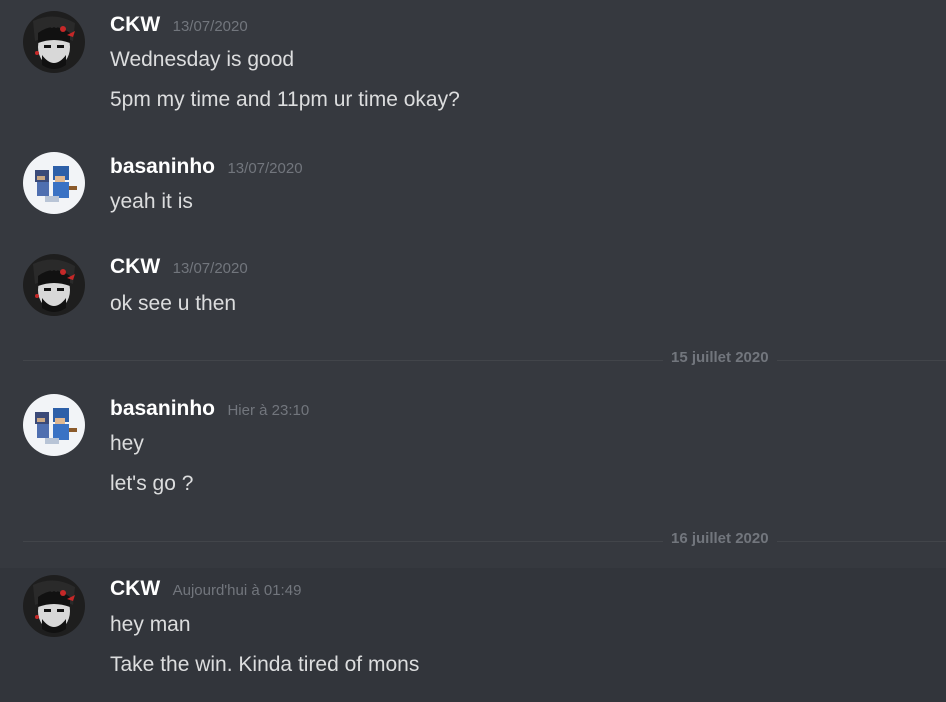  Describe the element at coordinates (484, 538) in the screenshot. I see `date-divider: 16 juillet 2020` at that location.